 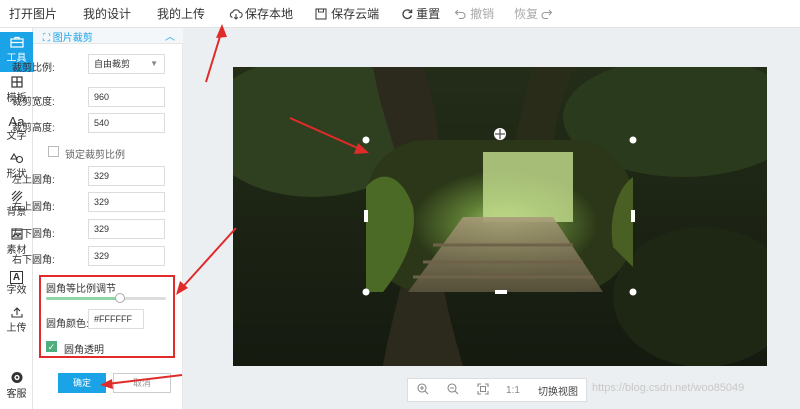 I want to click on corner-tl-label: 左上圆角:, so click(x=33, y=180).